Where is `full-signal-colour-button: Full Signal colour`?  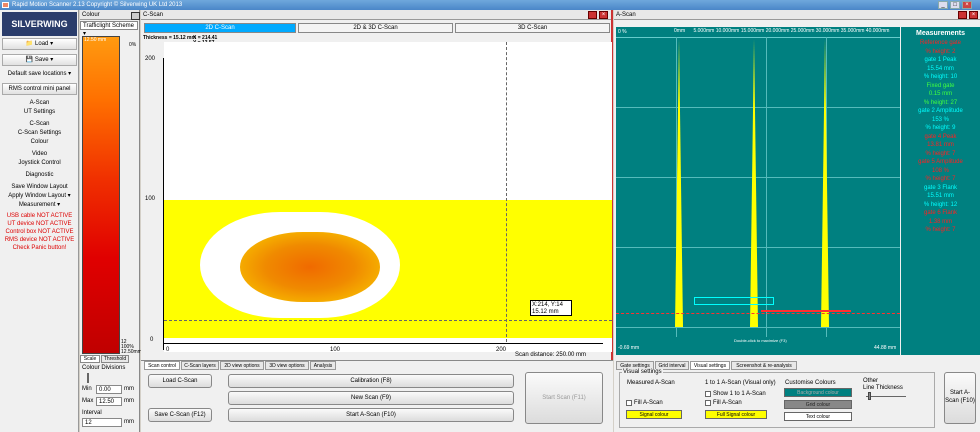 full-signal-colour-button: Full Signal colour is located at coordinates (736, 414).